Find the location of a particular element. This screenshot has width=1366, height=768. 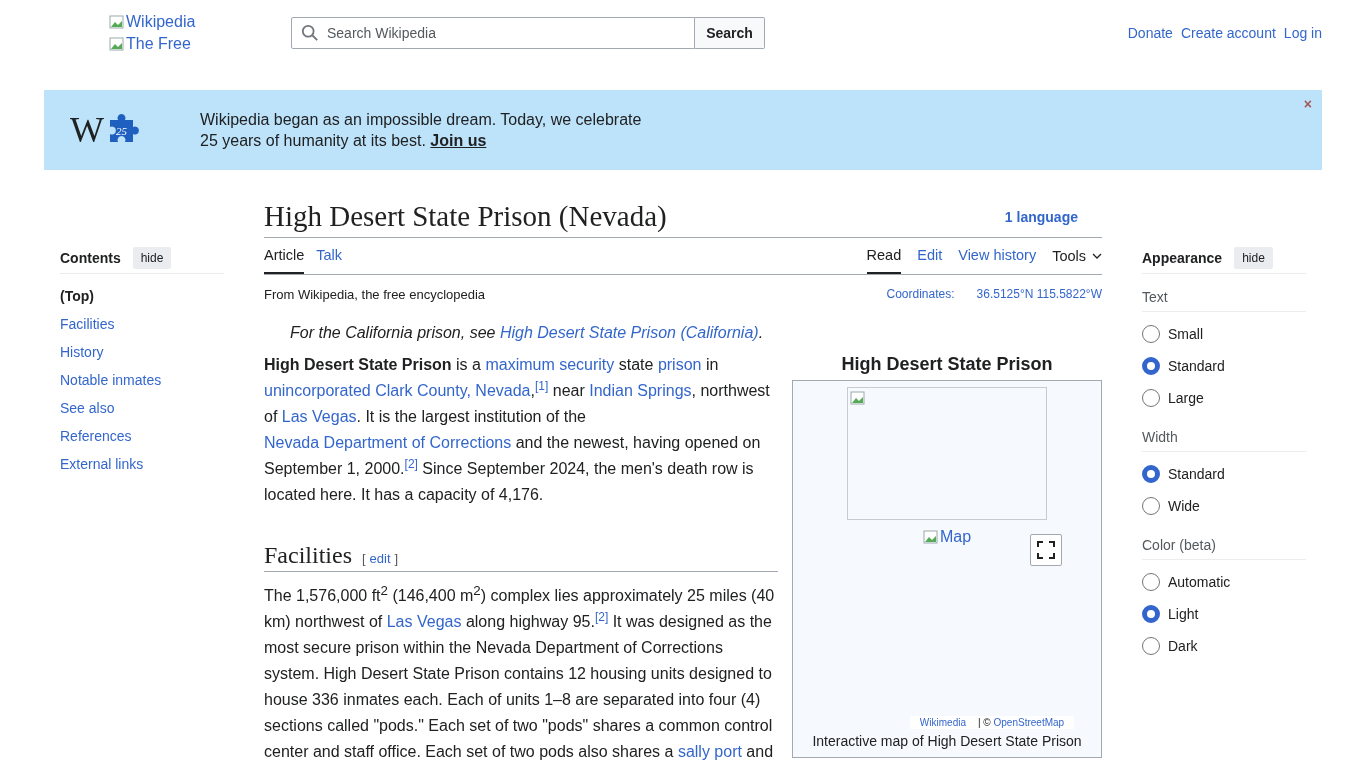

fullscreen-button is located at coordinates (1046, 550).